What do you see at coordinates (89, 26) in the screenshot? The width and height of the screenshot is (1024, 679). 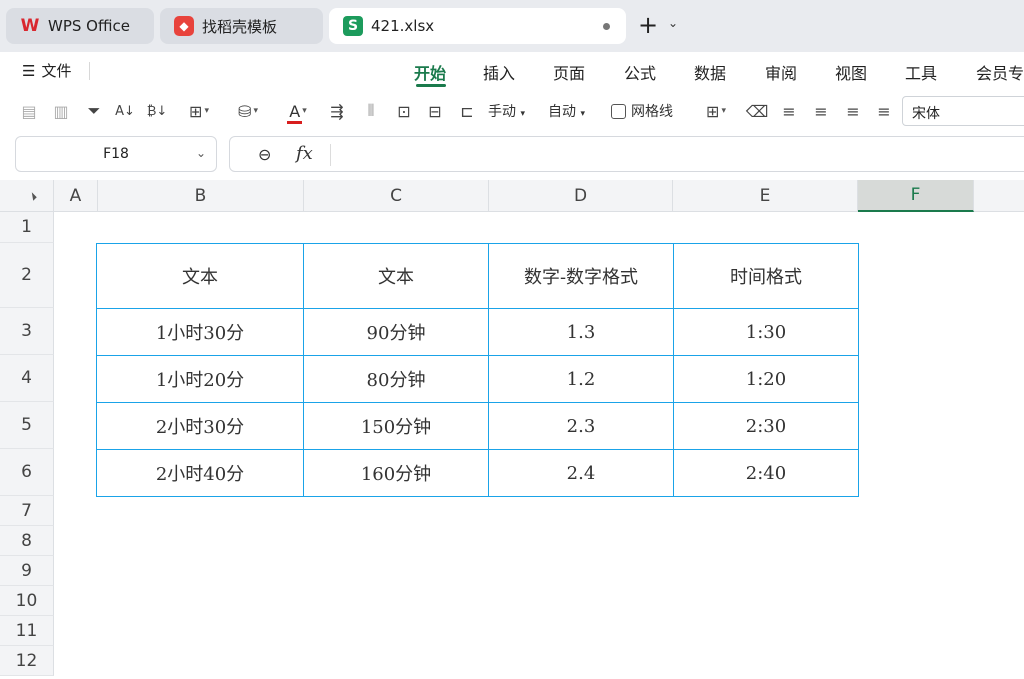 I see `tab-label: WPS Office` at bounding box center [89, 26].